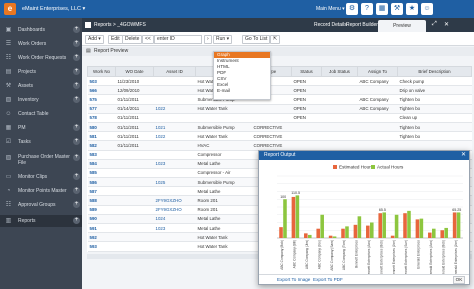  What do you see at coordinates (101, 155) in the screenshot?
I see `work-no-link: 583` at bounding box center [101, 155].